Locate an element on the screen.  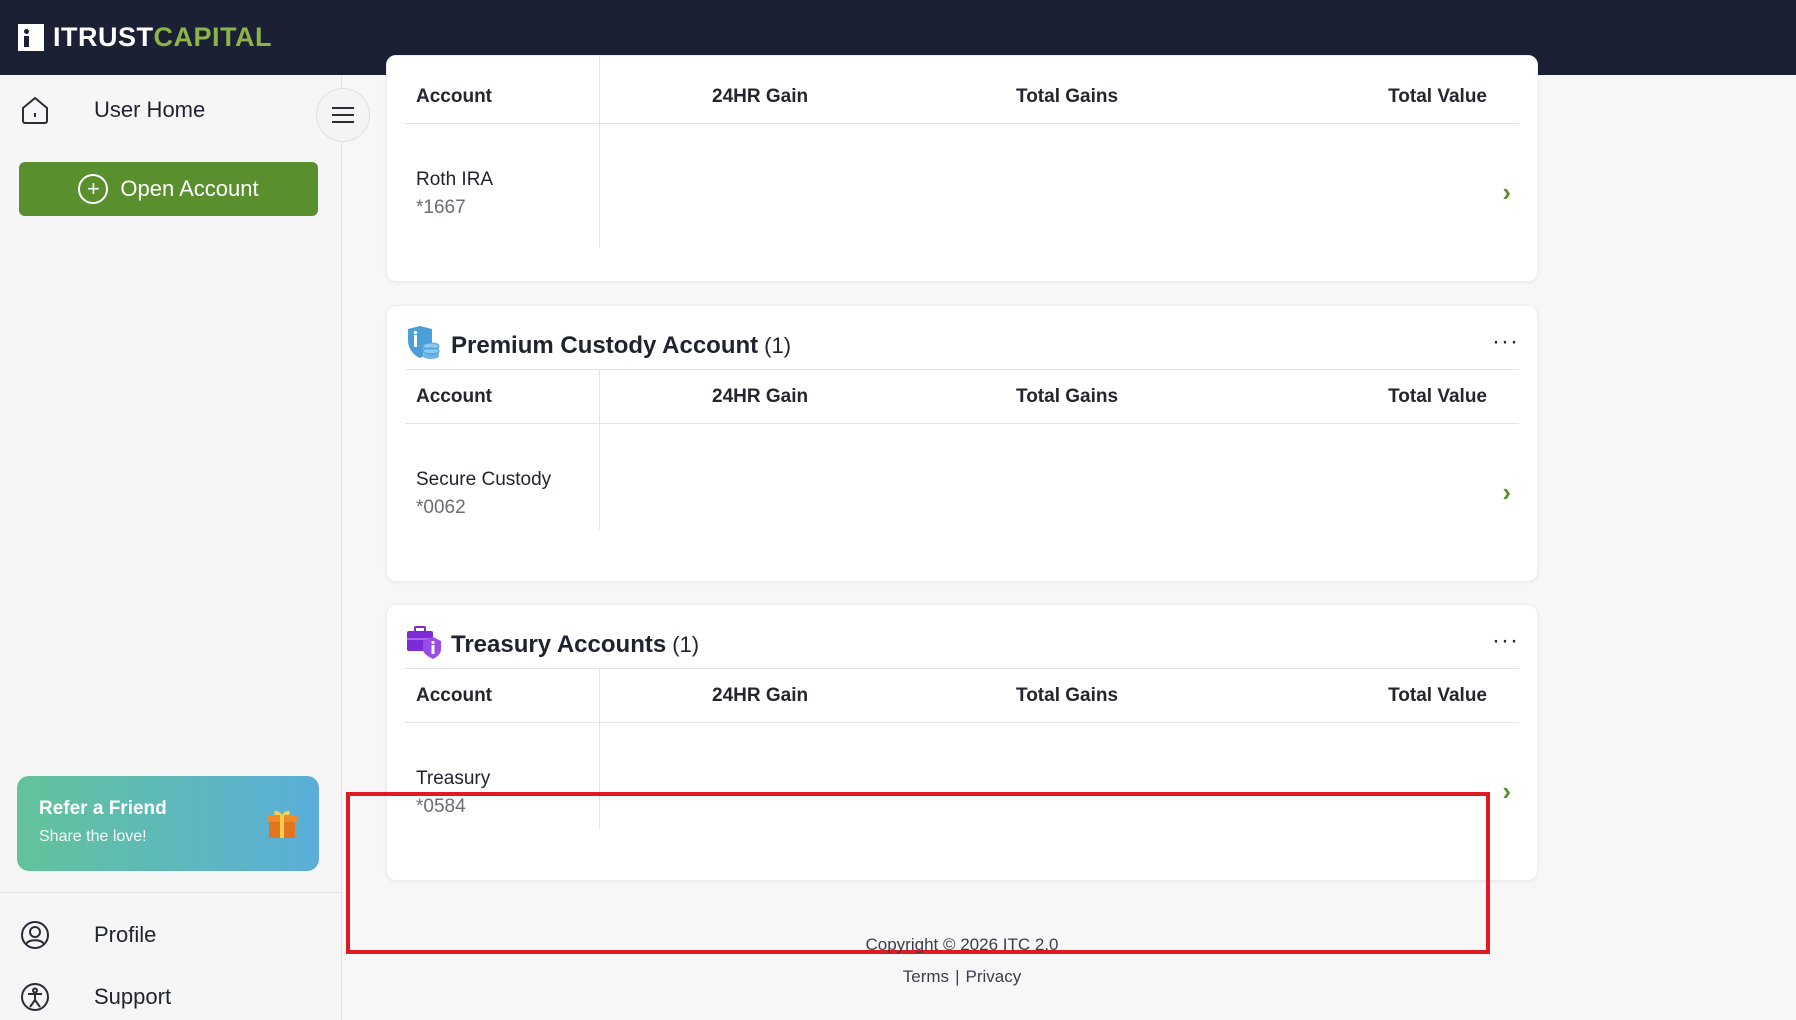
section-title: Treasury Accounts is located at coordinates (559, 644).